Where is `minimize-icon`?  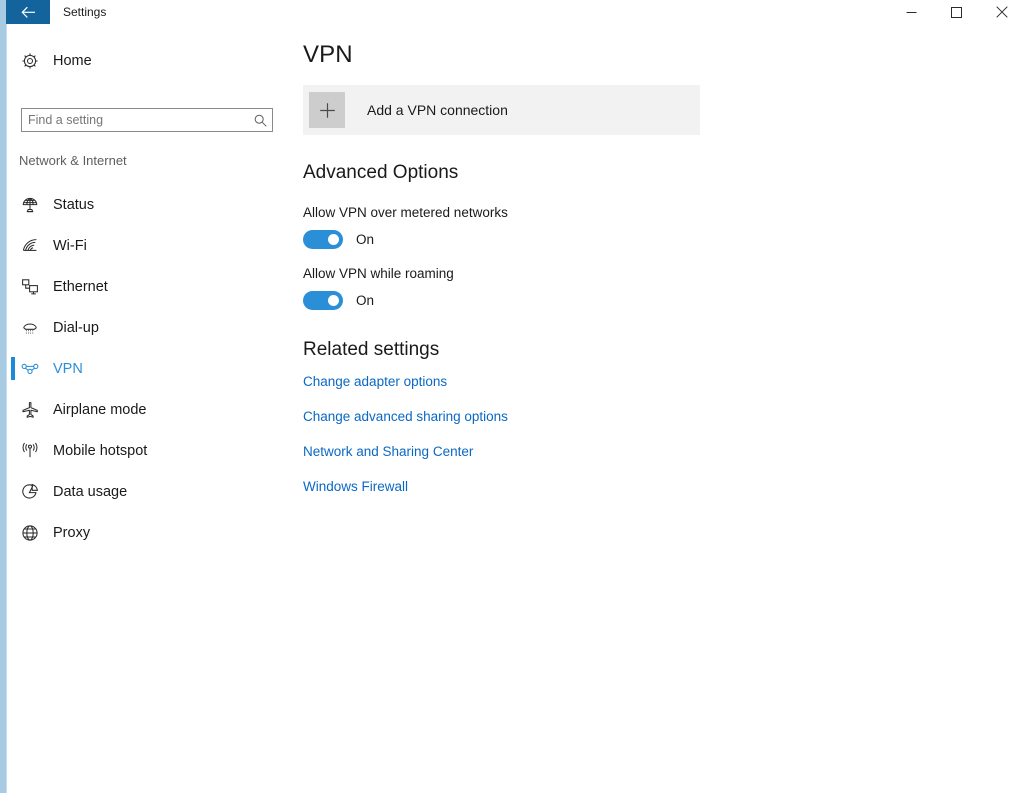
minimize-icon is located at coordinates (911, 12).